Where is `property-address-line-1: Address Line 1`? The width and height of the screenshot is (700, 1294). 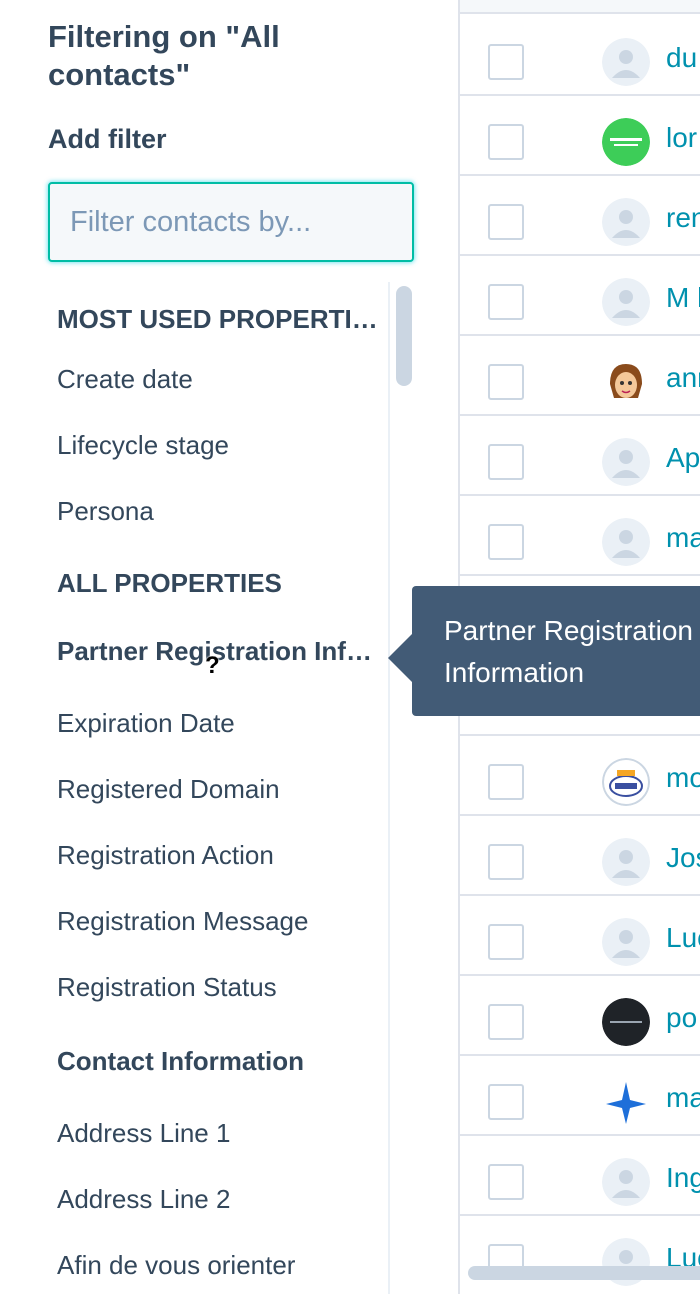 property-address-line-1: Address Line 1 is located at coordinates (143, 1133).